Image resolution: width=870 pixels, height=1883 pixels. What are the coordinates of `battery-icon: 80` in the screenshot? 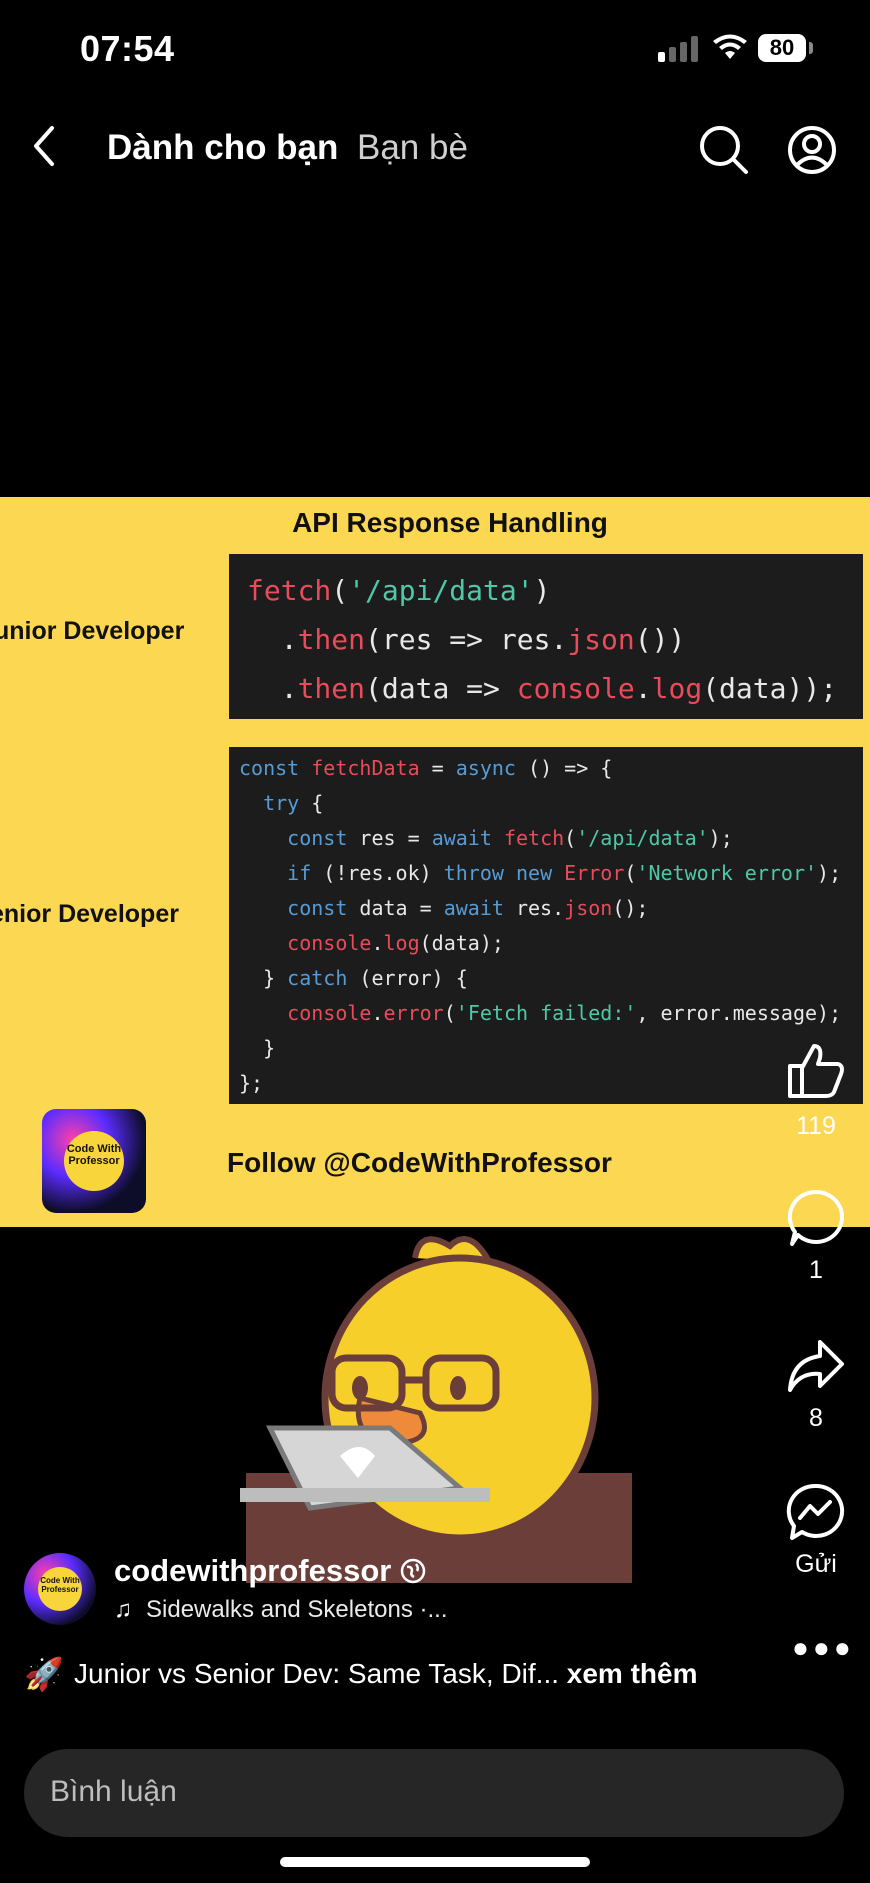 It's located at (782, 48).